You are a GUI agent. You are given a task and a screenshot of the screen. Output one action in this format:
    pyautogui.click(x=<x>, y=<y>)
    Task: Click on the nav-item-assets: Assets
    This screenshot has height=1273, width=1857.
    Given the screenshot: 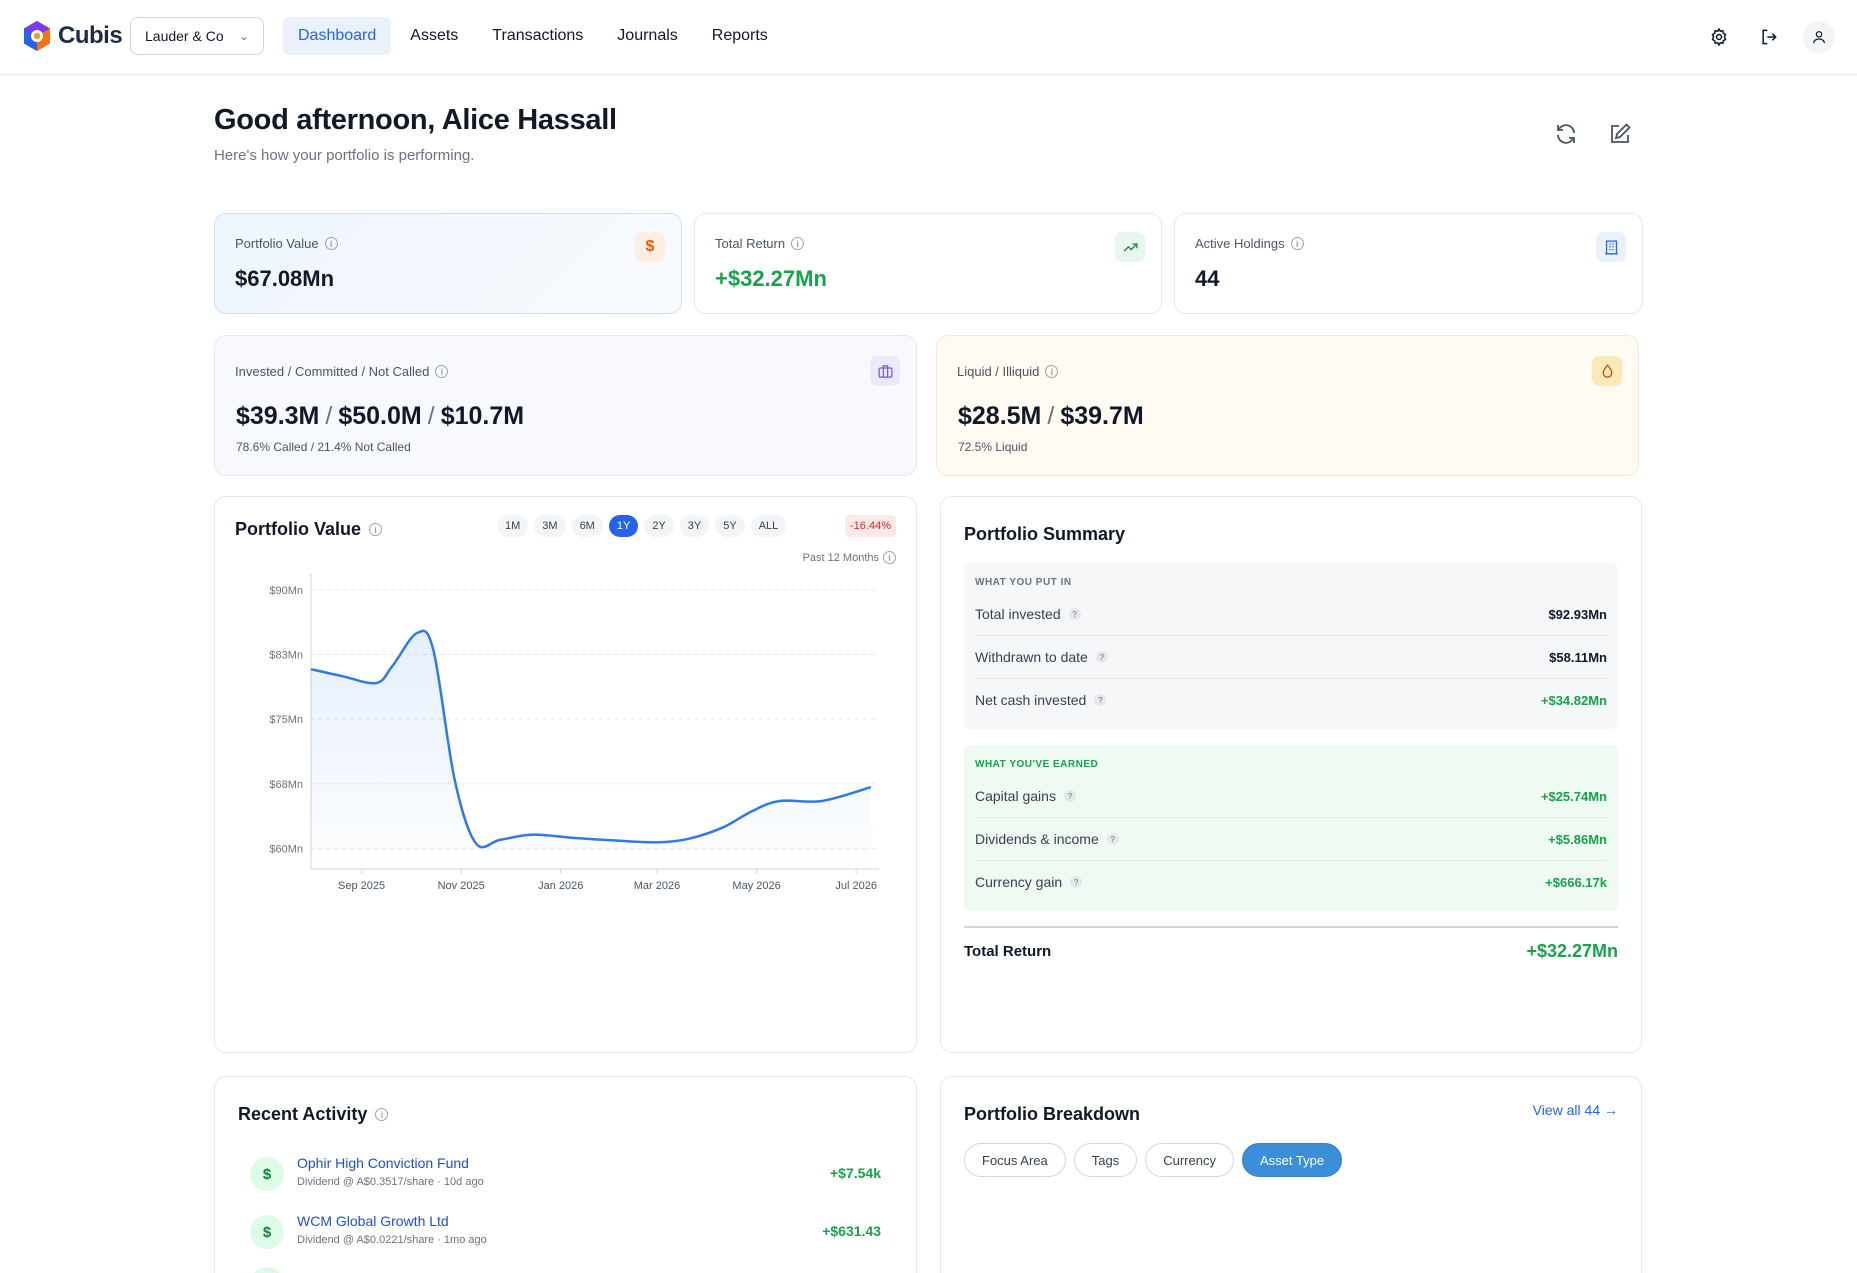 What is the action you would take?
    pyautogui.click(x=434, y=36)
    